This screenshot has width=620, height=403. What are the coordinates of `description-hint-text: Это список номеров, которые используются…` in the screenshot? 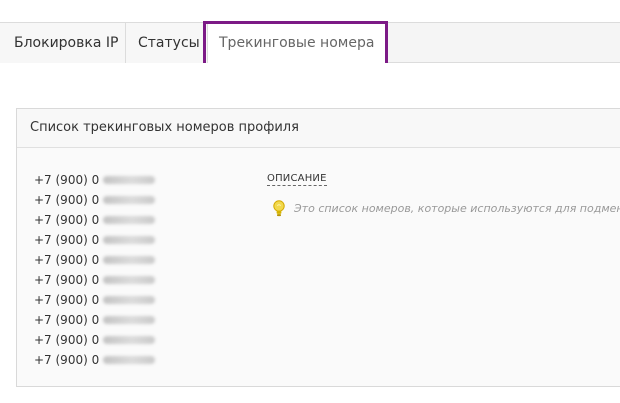 It's located at (457, 208).